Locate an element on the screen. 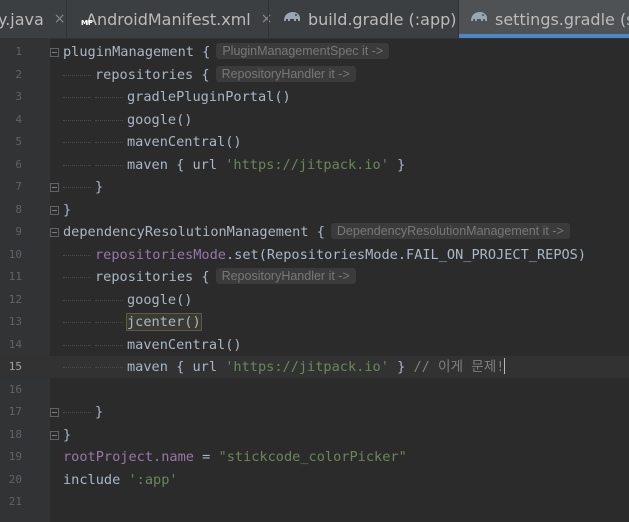 This screenshot has width=629, height=522. line-number: 17 is located at coordinates (15, 411).